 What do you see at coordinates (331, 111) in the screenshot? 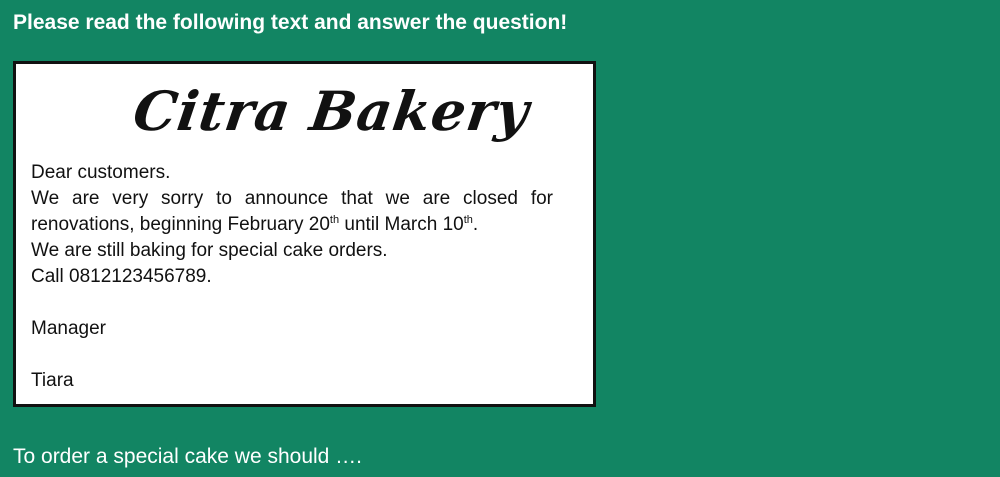
I see `notice-title: Citra Bakery` at bounding box center [331, 111].